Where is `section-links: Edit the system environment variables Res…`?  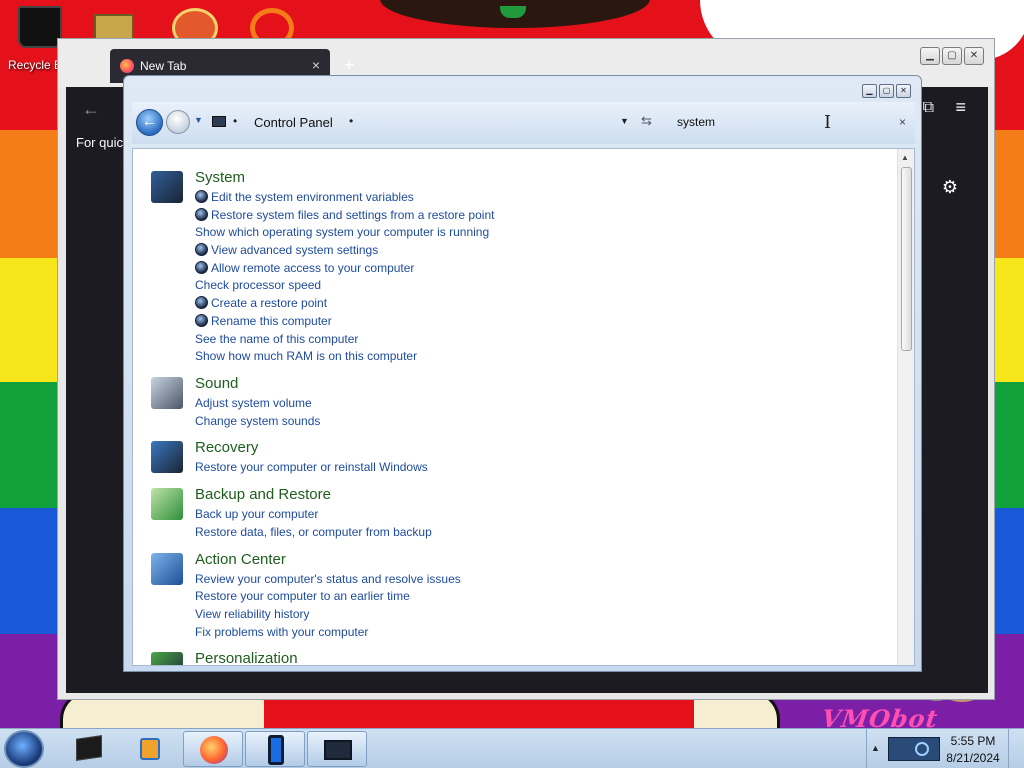
section-links: Edit the system environment variables Res… is located at coordinates (344, 277).